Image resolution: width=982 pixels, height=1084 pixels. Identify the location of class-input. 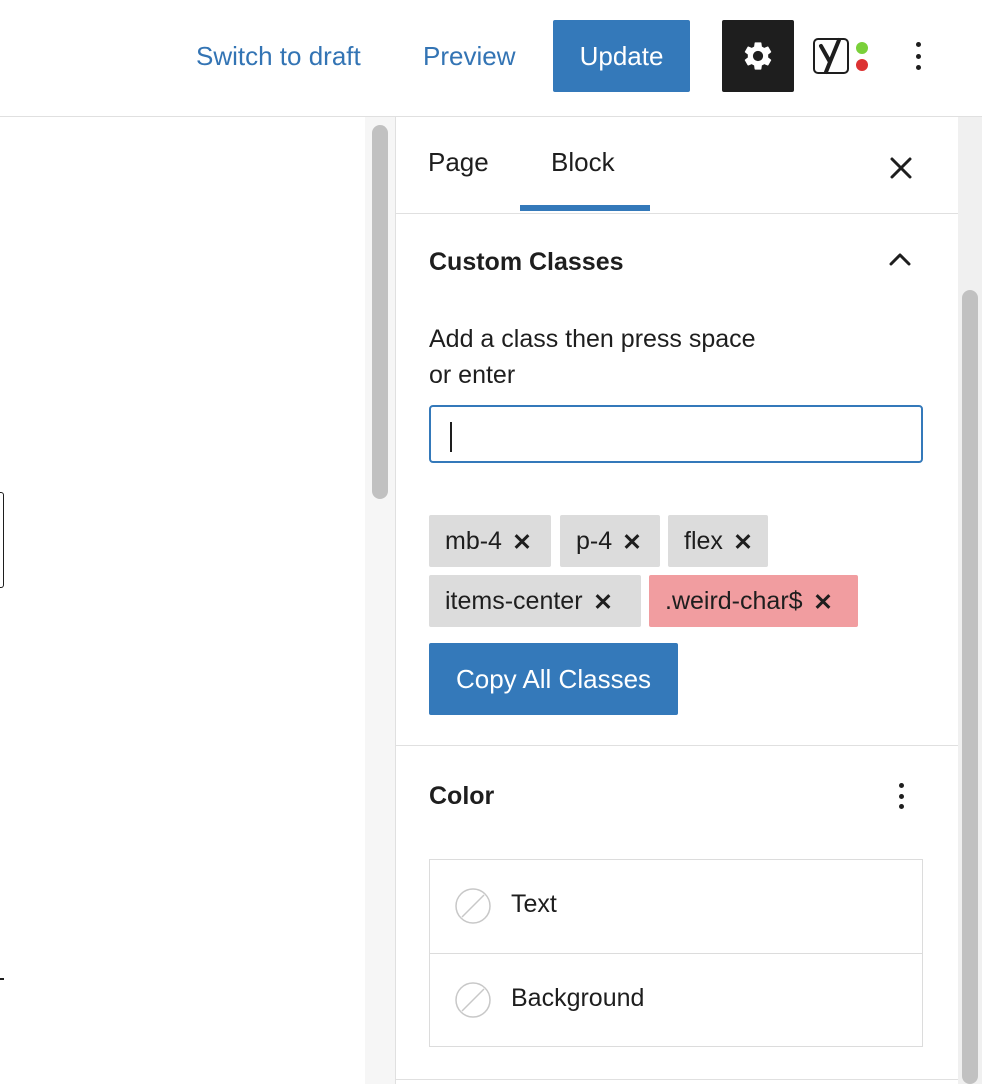
(676, 434).